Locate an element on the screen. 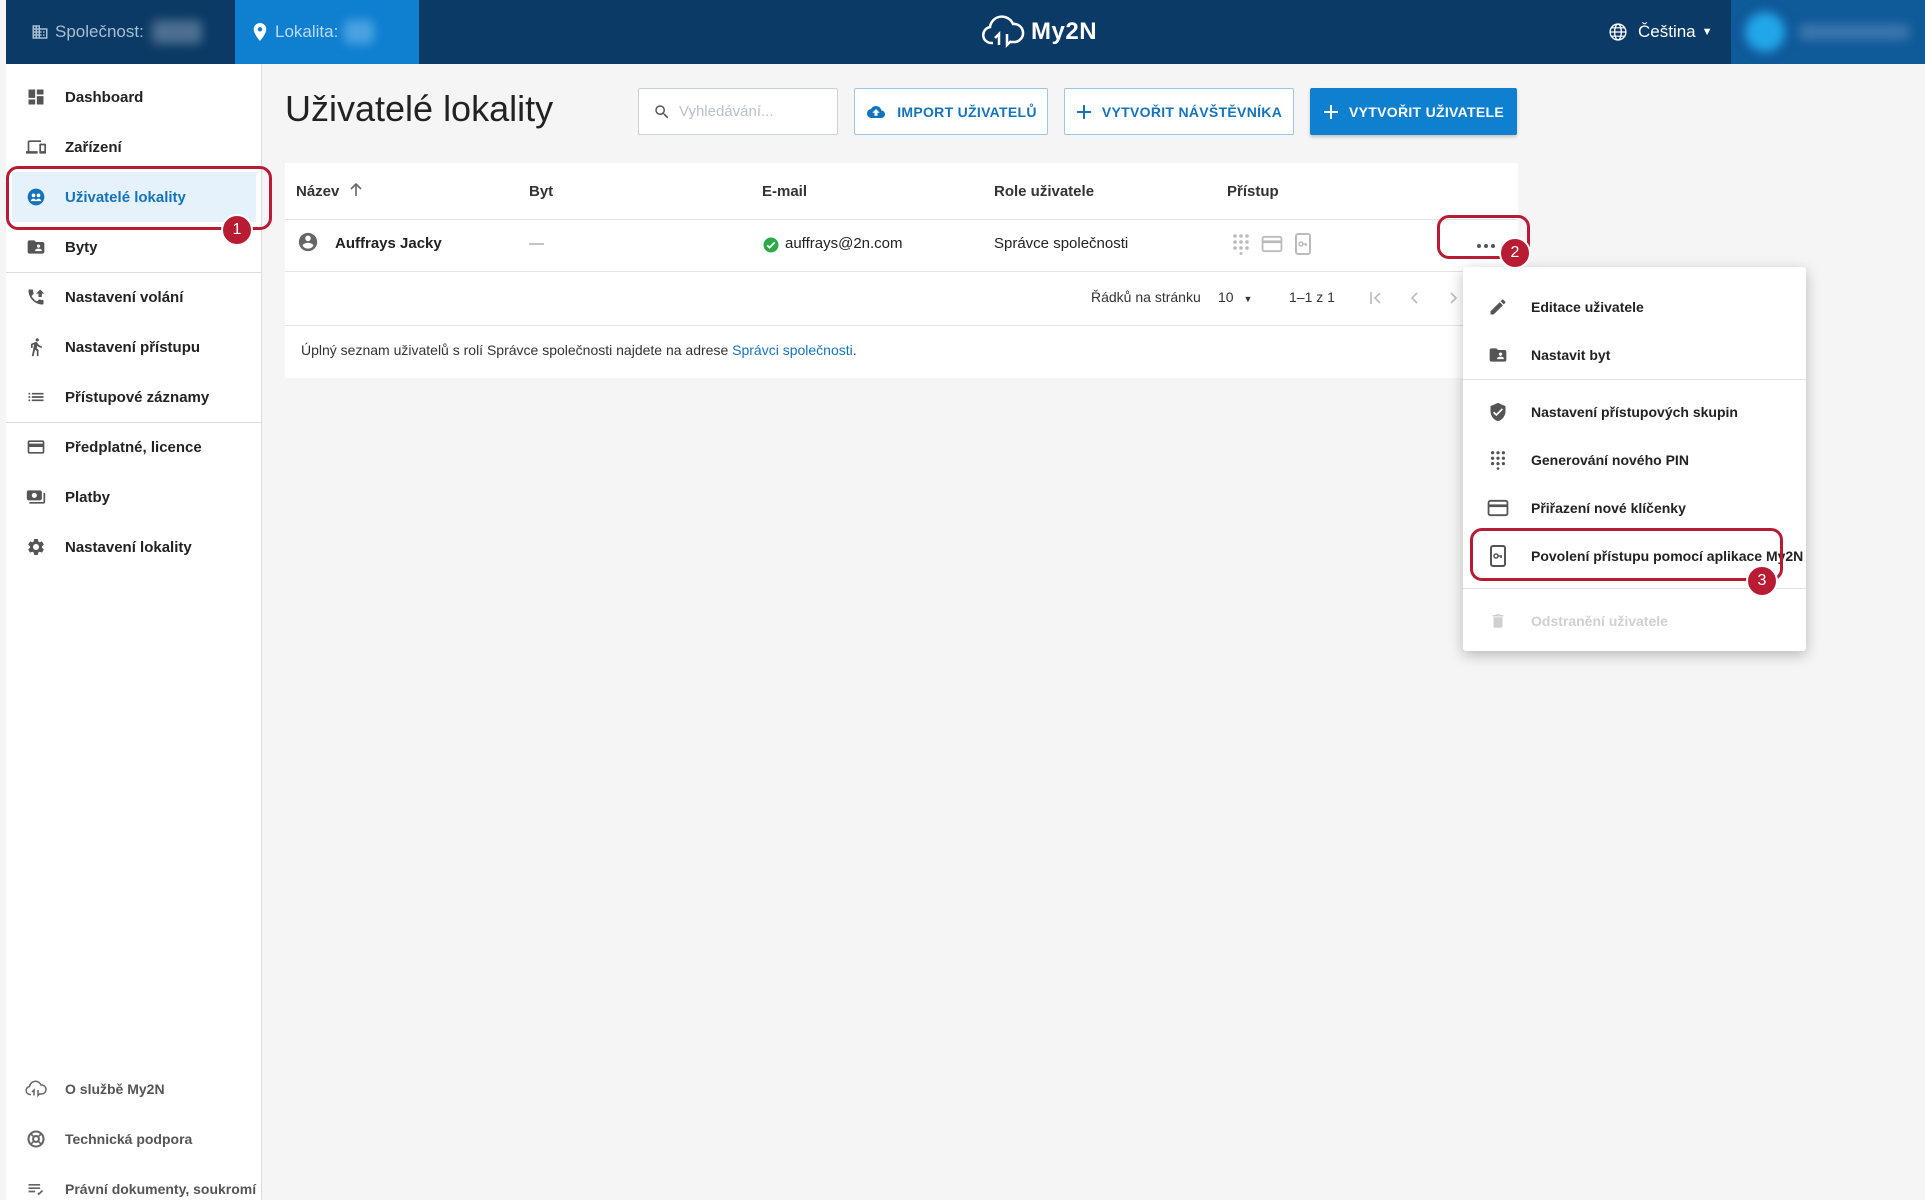 The width and height of the screenshot is (1925, 1200). column-header-email: E-mail is located at coordinates (784, 191).